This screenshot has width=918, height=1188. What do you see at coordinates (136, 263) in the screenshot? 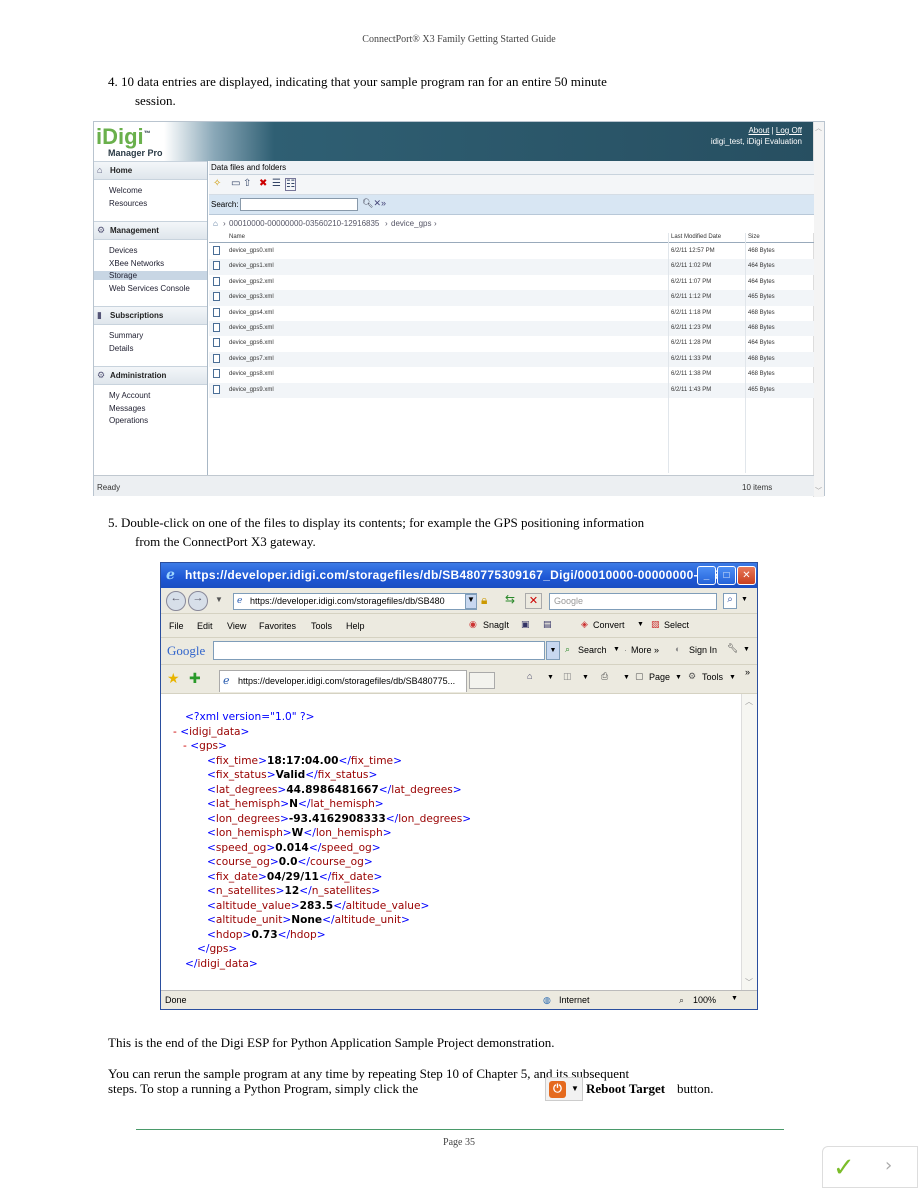
I see `sidebar-item-xbee-networks: XBee Networks` at bounding box center [136, 263].